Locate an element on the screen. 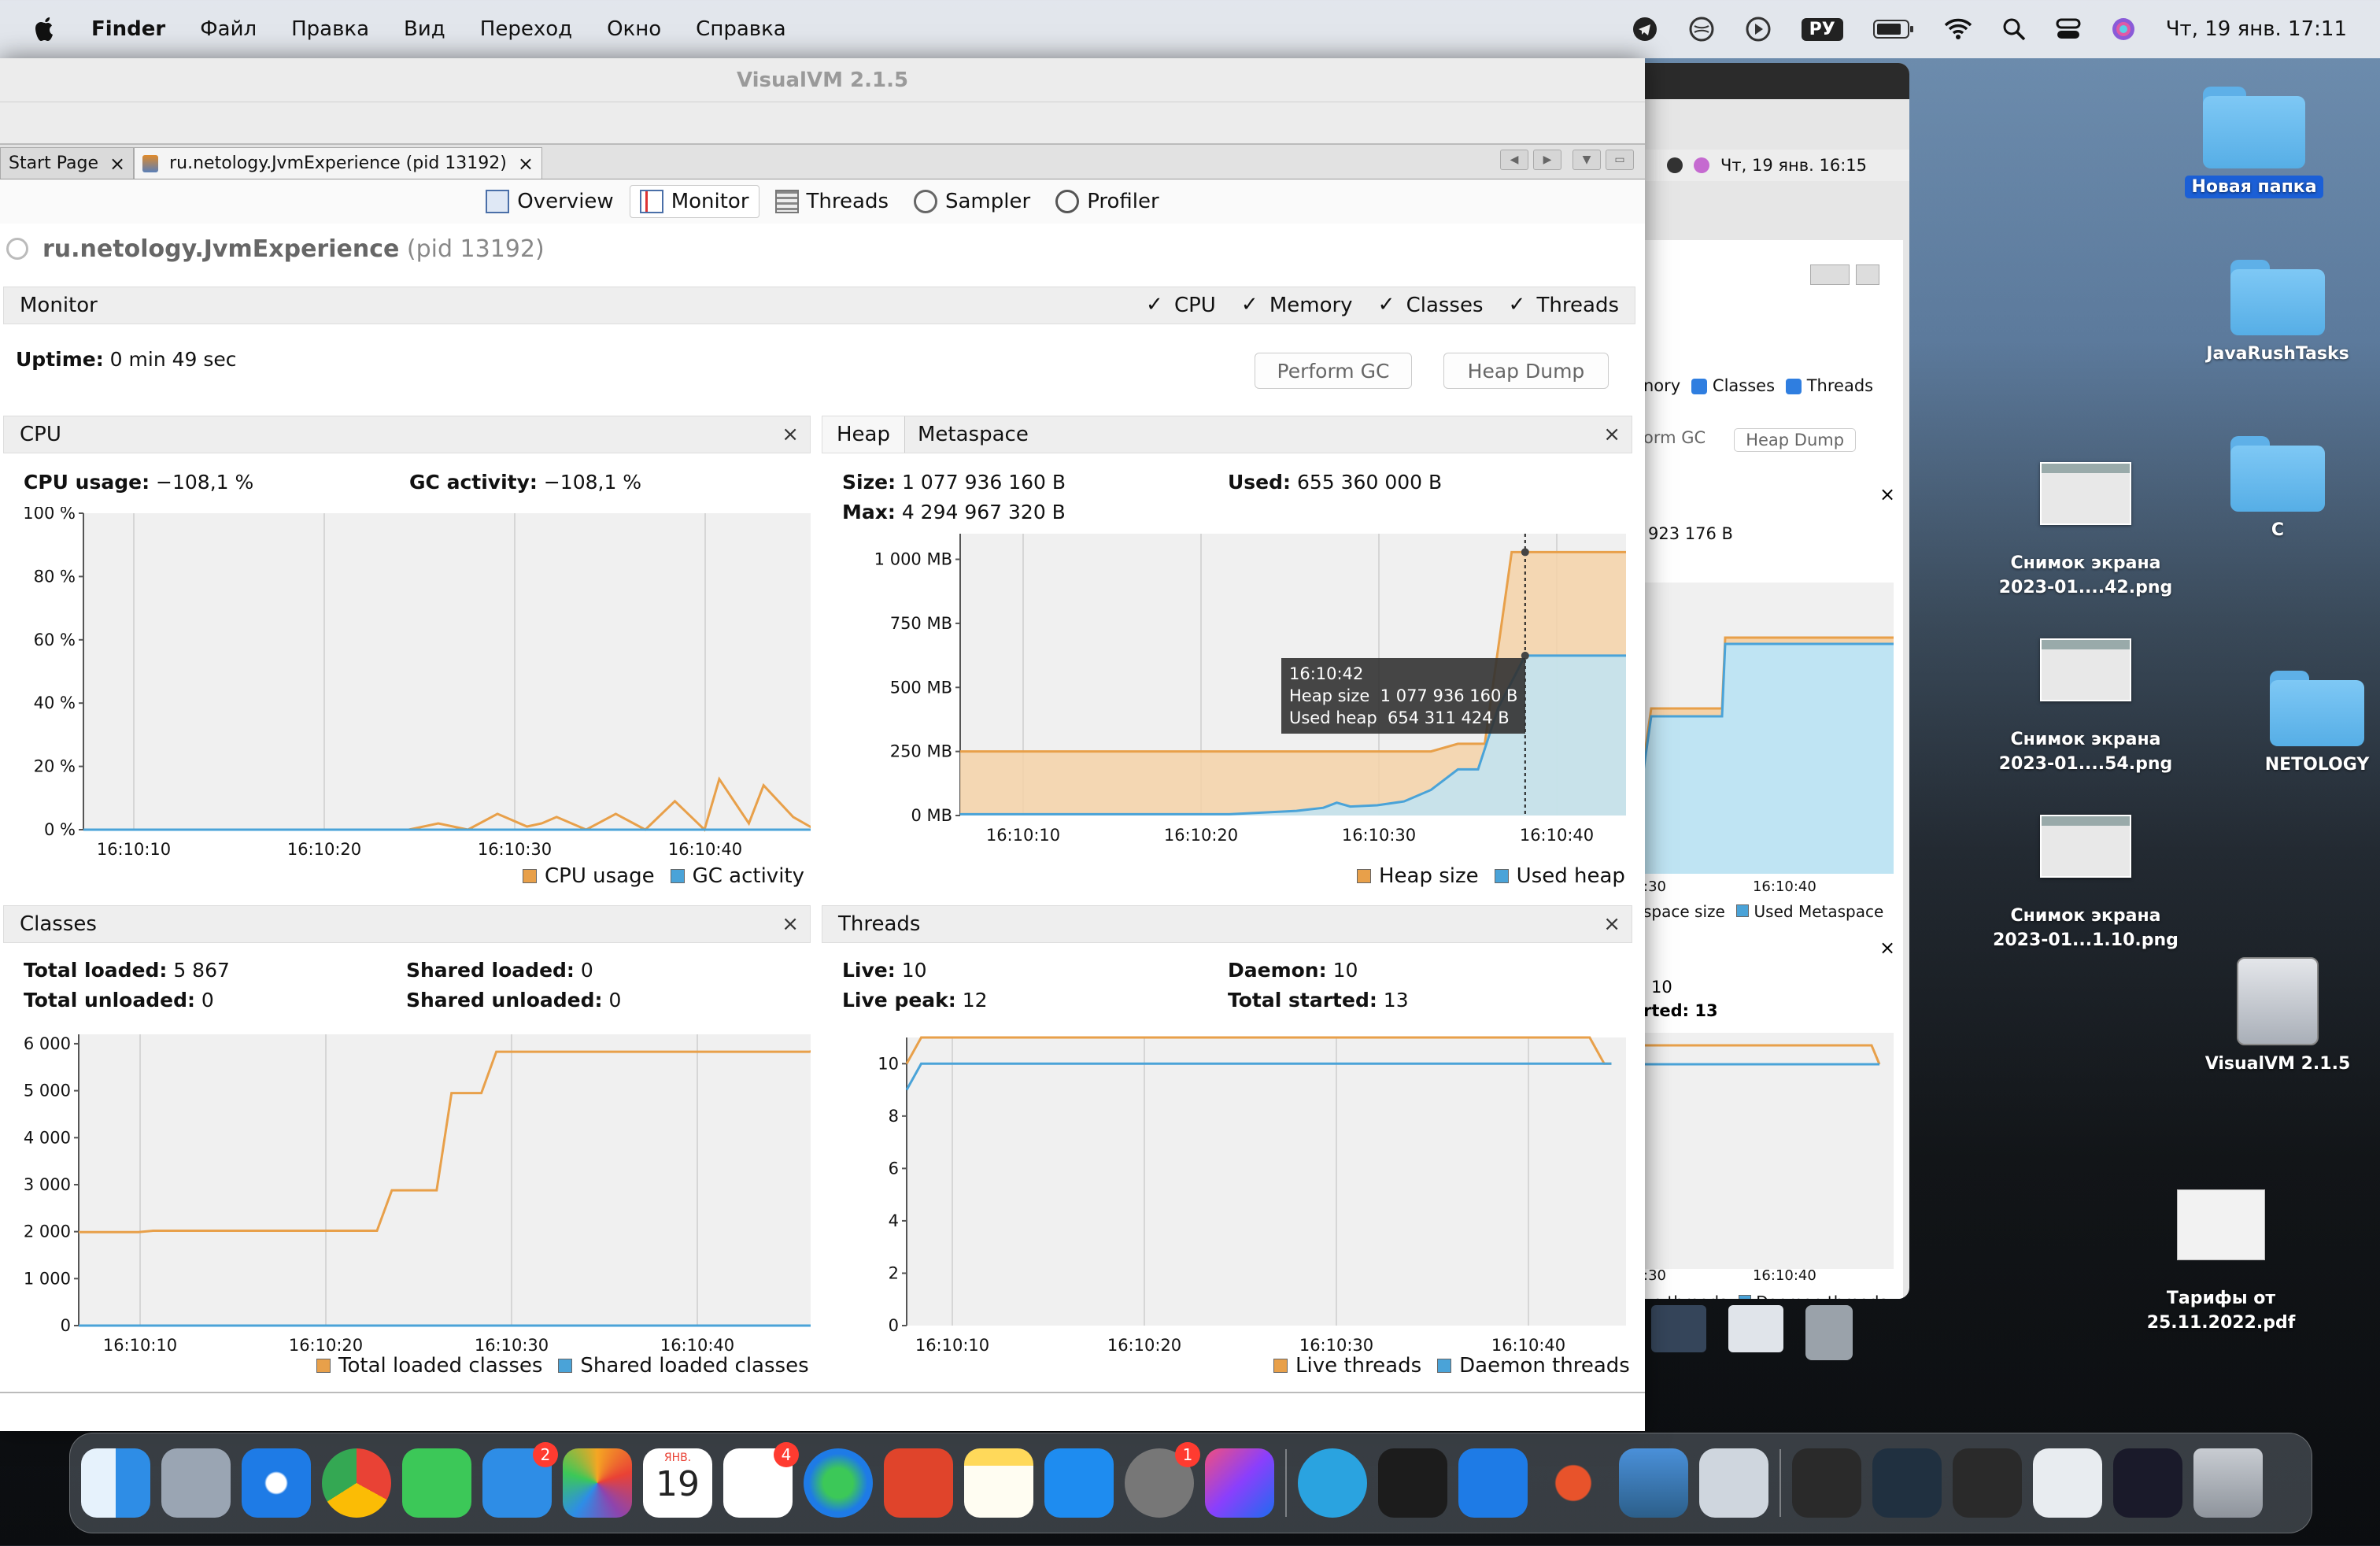 The height and width of the screenshot is (1546, 2380). menu-finder: Finder is located at coordinates (128, 29).